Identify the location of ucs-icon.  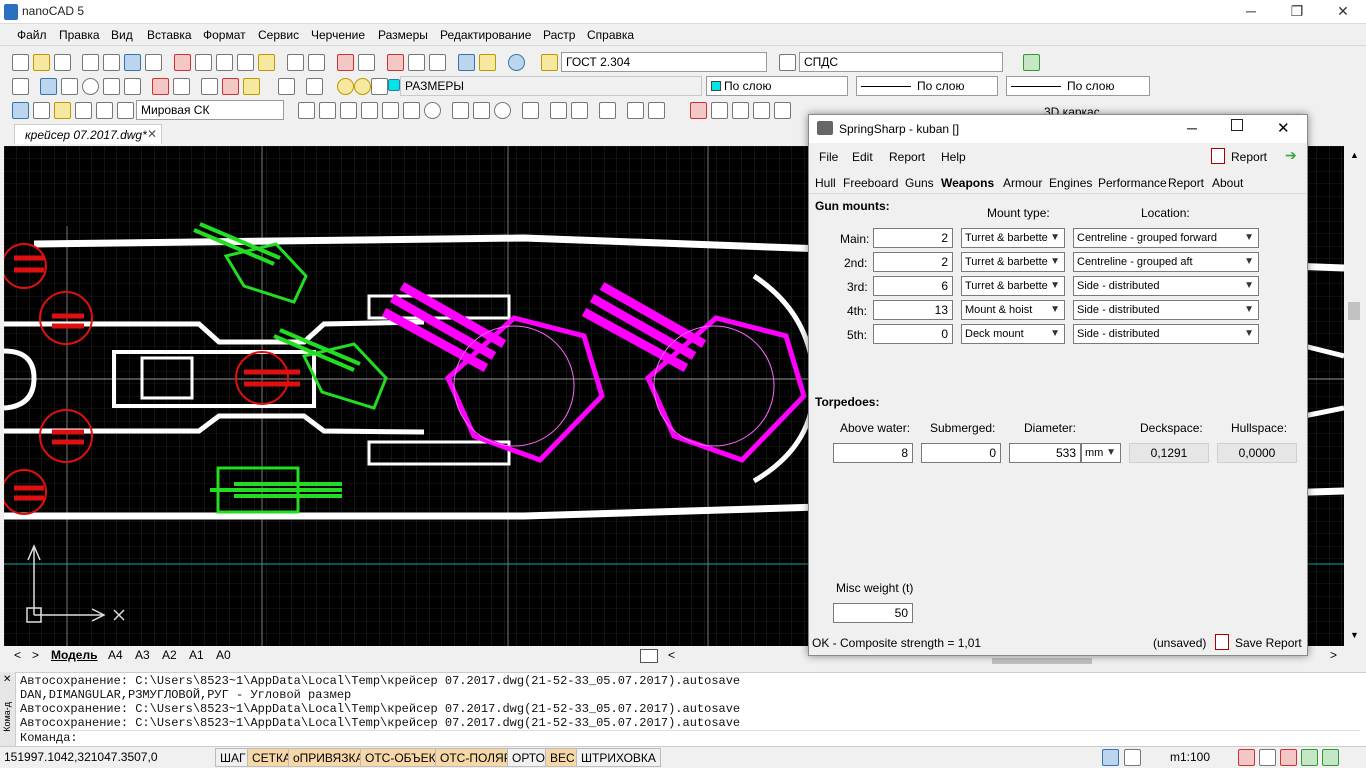
(20, 110).